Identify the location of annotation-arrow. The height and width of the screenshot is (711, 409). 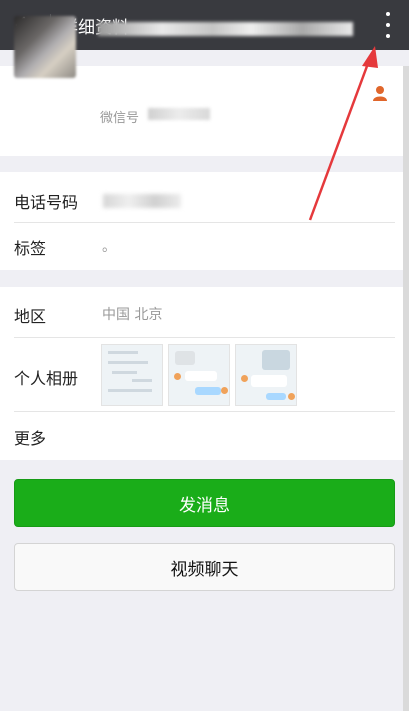
(343, 133).